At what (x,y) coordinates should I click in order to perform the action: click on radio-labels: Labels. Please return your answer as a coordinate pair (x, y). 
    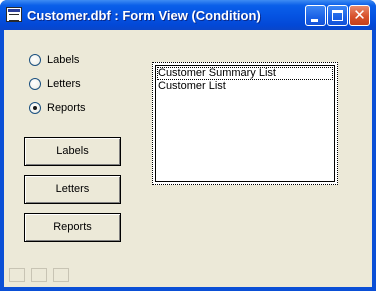
    Looking at the image, I should click on (74, 60).